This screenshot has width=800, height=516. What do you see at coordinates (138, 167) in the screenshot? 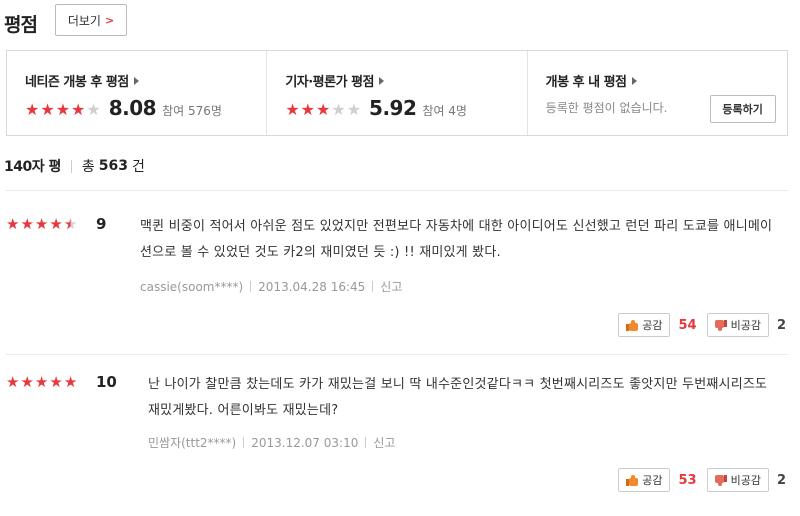
I see `total-suffix: 건` at bounding box center [138, 167].